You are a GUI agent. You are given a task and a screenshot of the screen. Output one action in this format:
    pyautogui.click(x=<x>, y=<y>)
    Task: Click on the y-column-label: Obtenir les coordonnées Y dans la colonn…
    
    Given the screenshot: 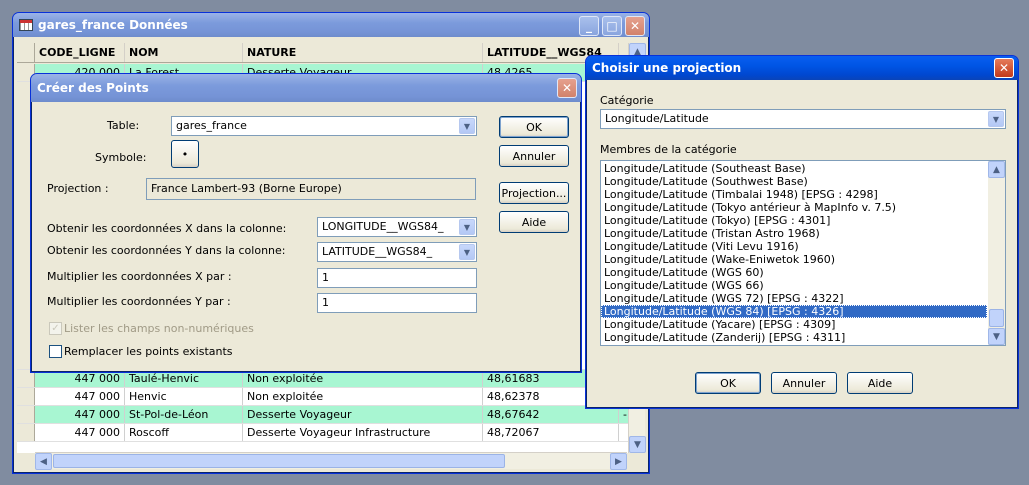 What is the action you would take?
    pyautogui.click(x=166, y=250)
    